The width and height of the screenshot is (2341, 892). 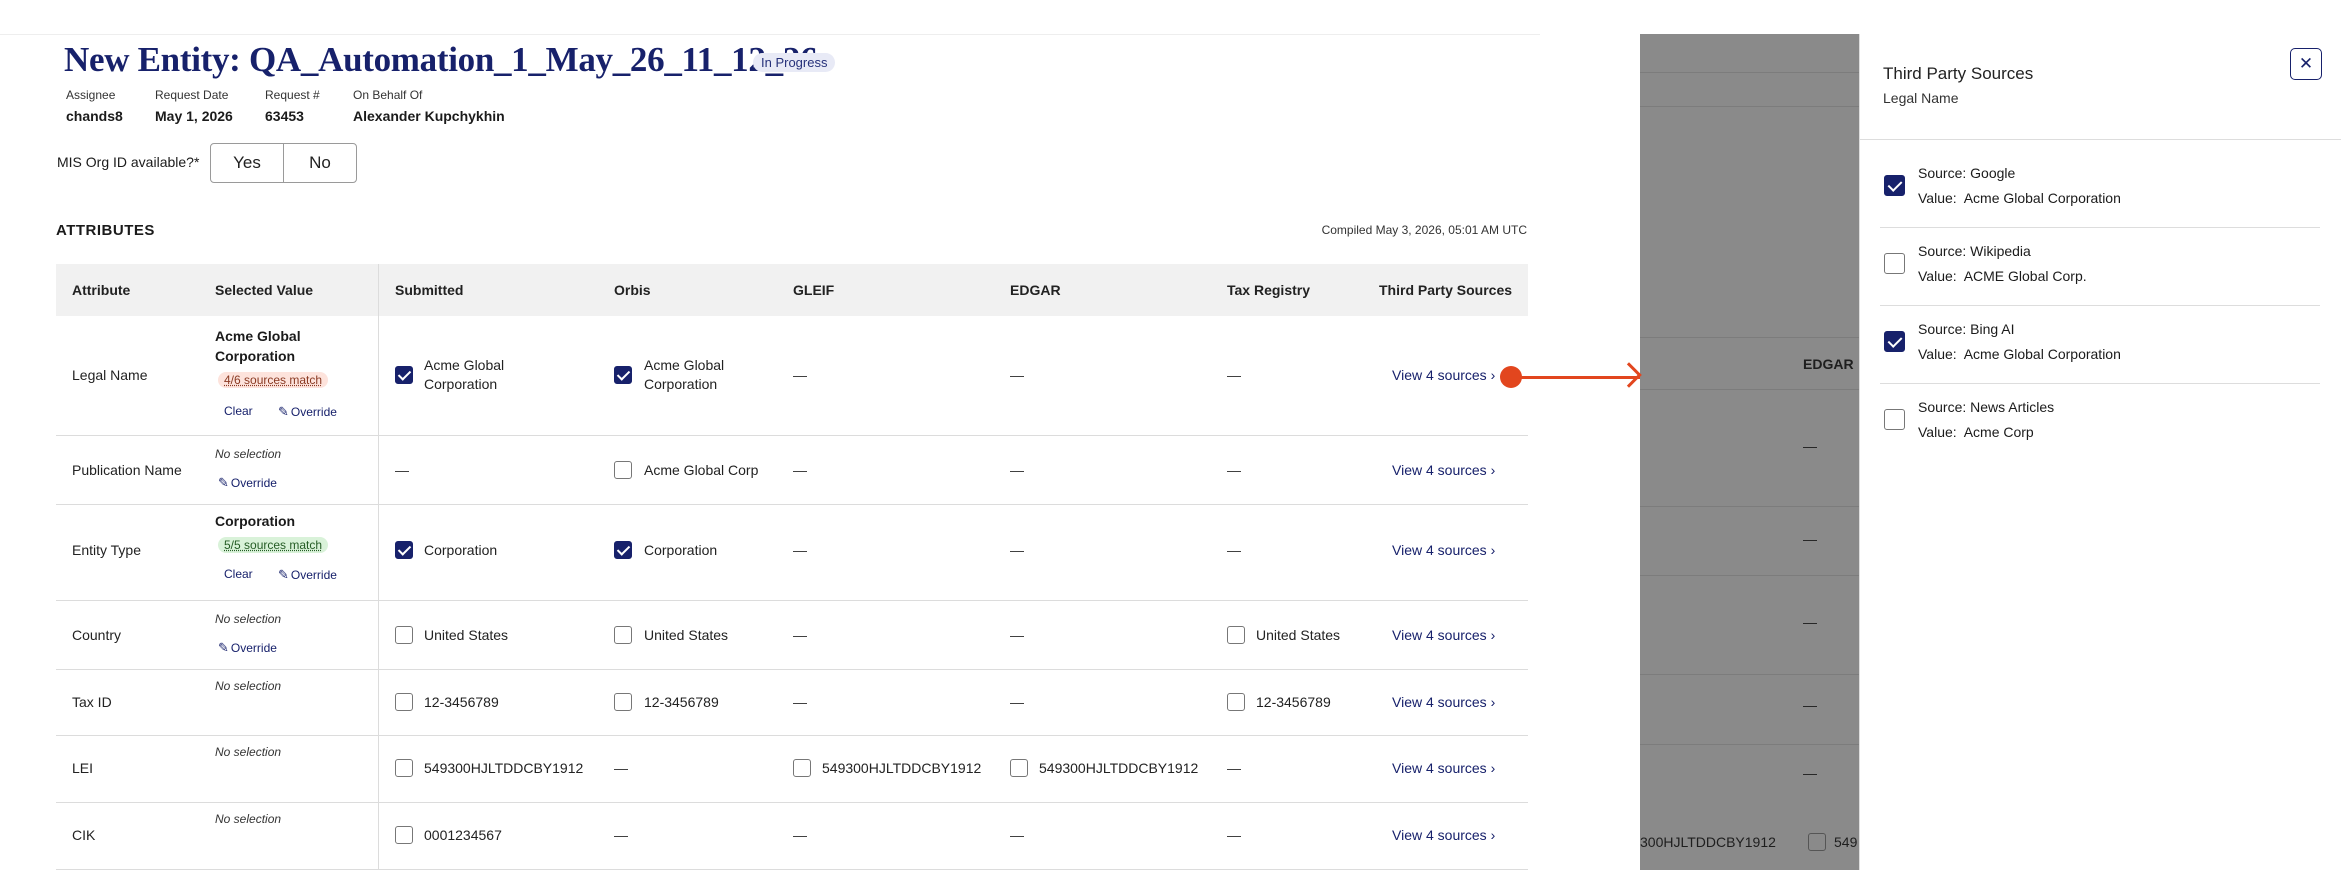 I want to click on mis-org-id-toggle: Yes No, so click(x=283, y=163).